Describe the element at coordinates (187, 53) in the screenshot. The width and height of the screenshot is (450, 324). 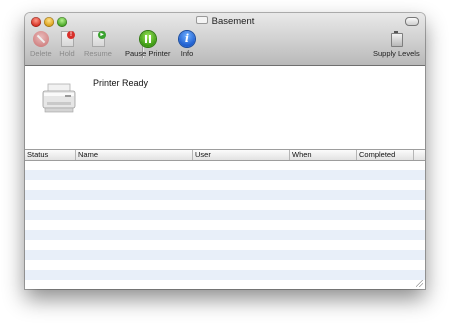
I see `info-label: Info` at that location.